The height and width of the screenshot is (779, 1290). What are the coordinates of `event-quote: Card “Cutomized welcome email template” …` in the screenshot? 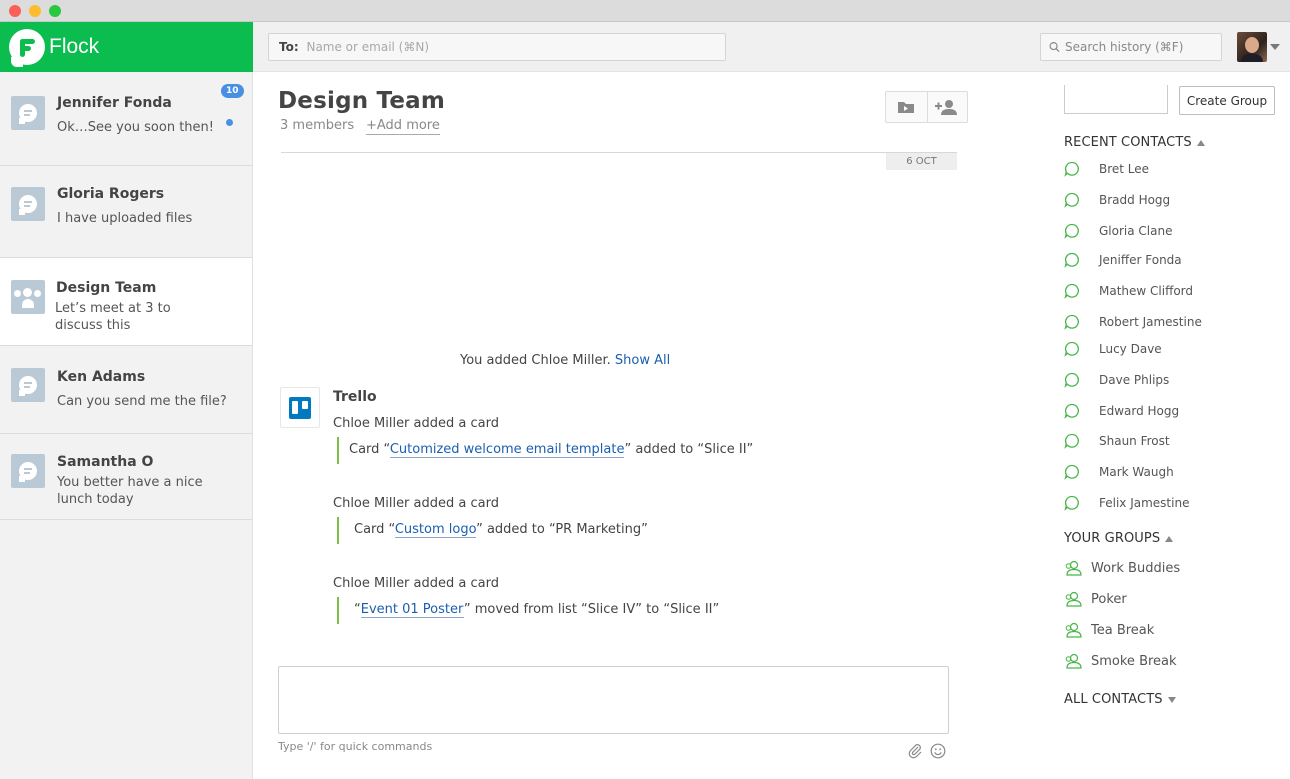 It's located at (545, 450).